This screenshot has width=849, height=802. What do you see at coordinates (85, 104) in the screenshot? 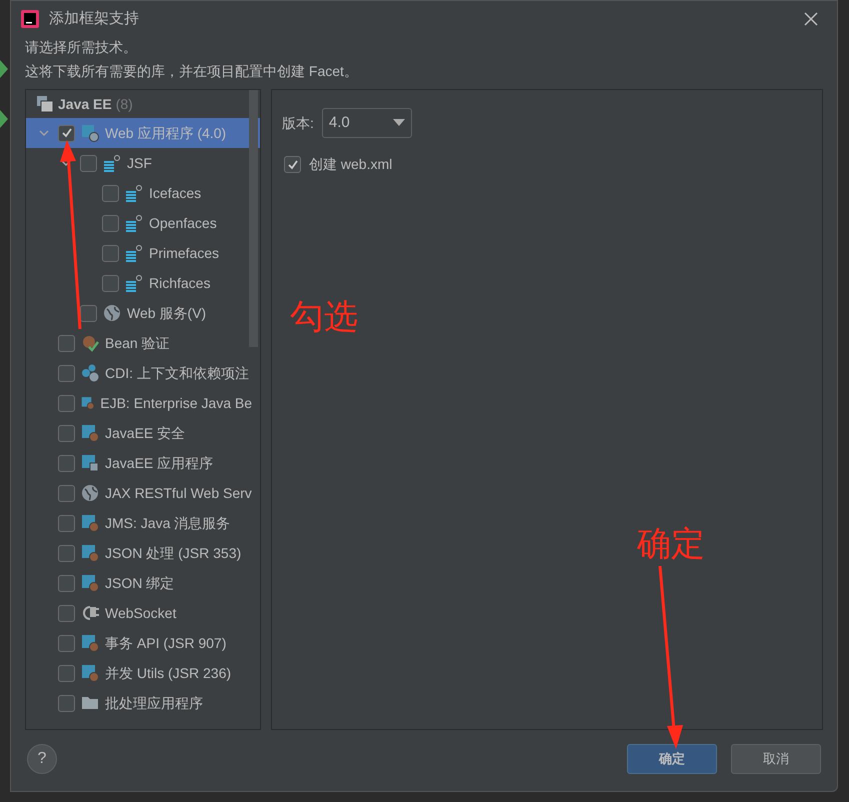
I see `group-title: Java EE` at bounding box center [85, 104].